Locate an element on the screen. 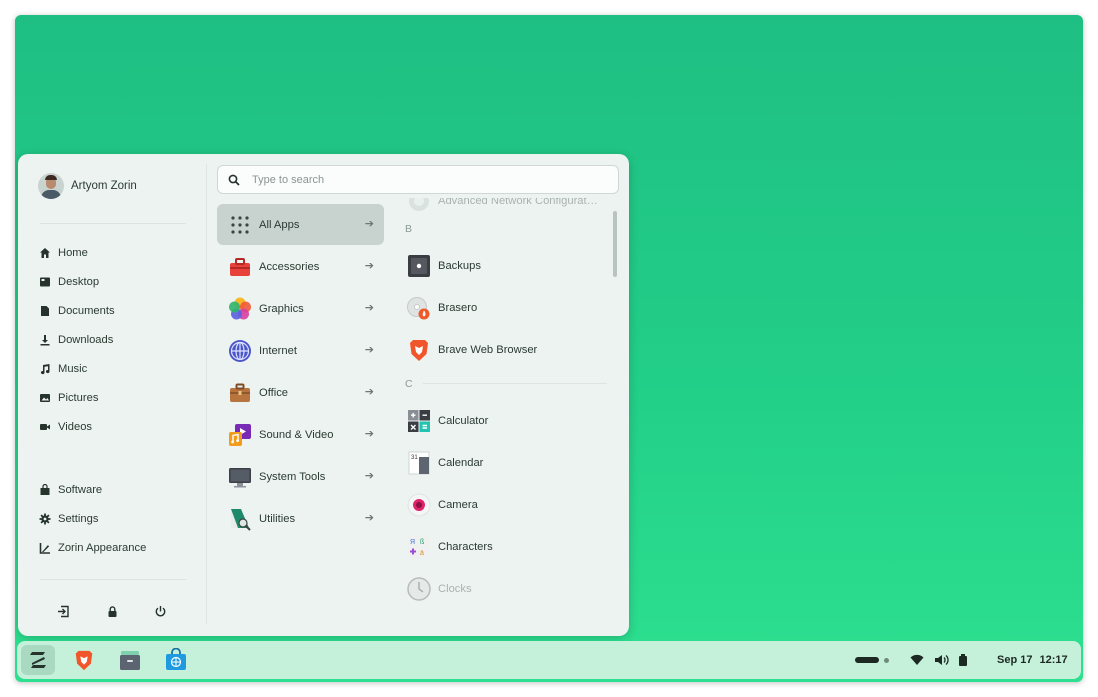 This screenshot has height=697, width=1098. section-letter-c: C is located at coordinates (409, 384).